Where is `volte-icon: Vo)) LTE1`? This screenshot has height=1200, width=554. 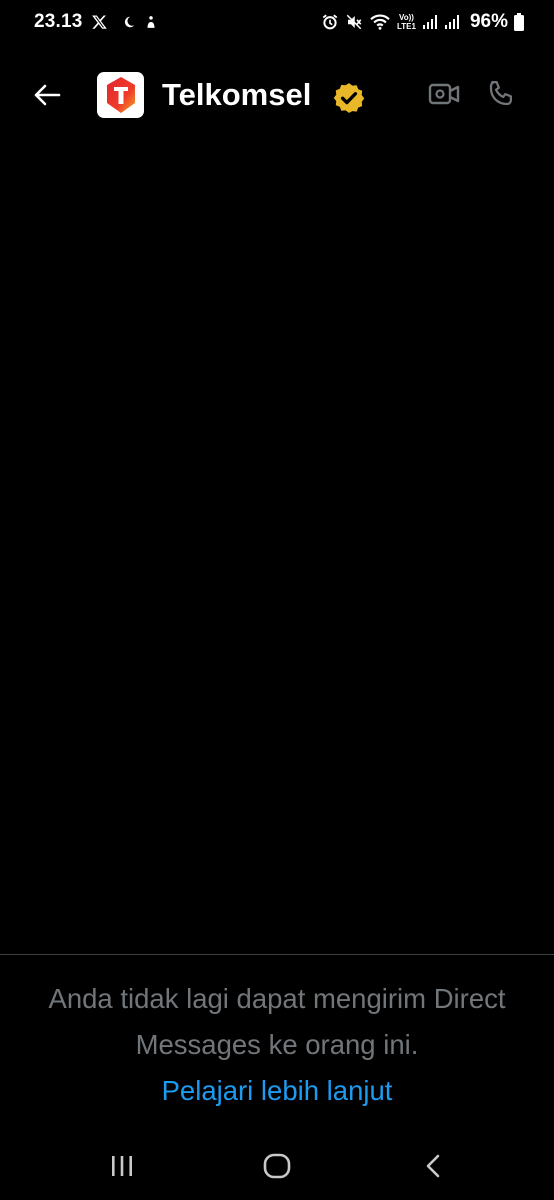 volte-icon: Vo)) LTE1 is located at coordinates (406, 22).